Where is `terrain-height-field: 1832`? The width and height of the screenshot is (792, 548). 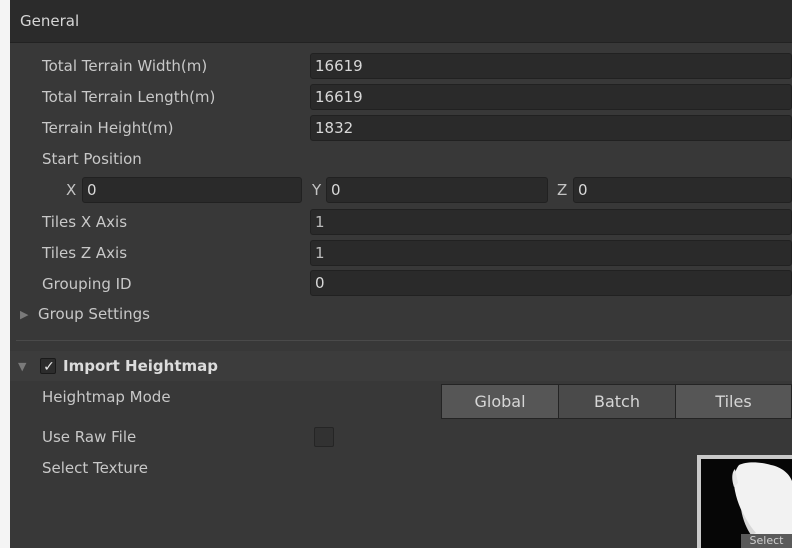
terrain-height-field: 1832 is located at coordinates (551, 128).